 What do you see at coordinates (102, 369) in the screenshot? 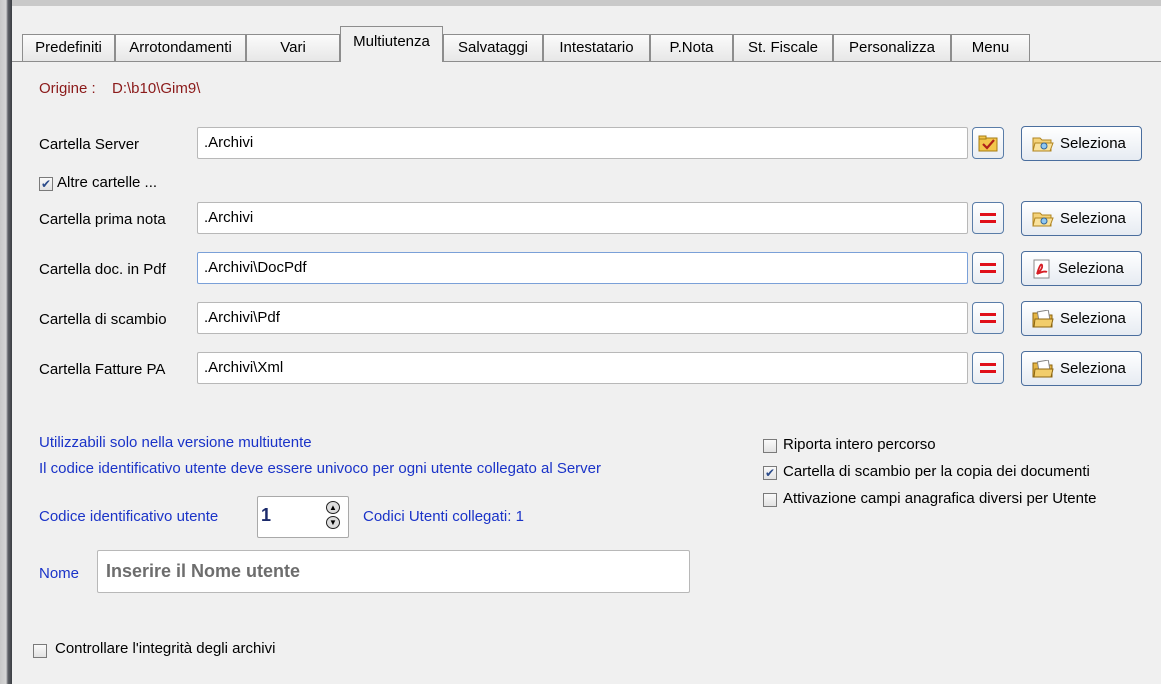
I see `folder-label-fatture-pa: Cartella Fatture PA` at bounding box center [102, 369].